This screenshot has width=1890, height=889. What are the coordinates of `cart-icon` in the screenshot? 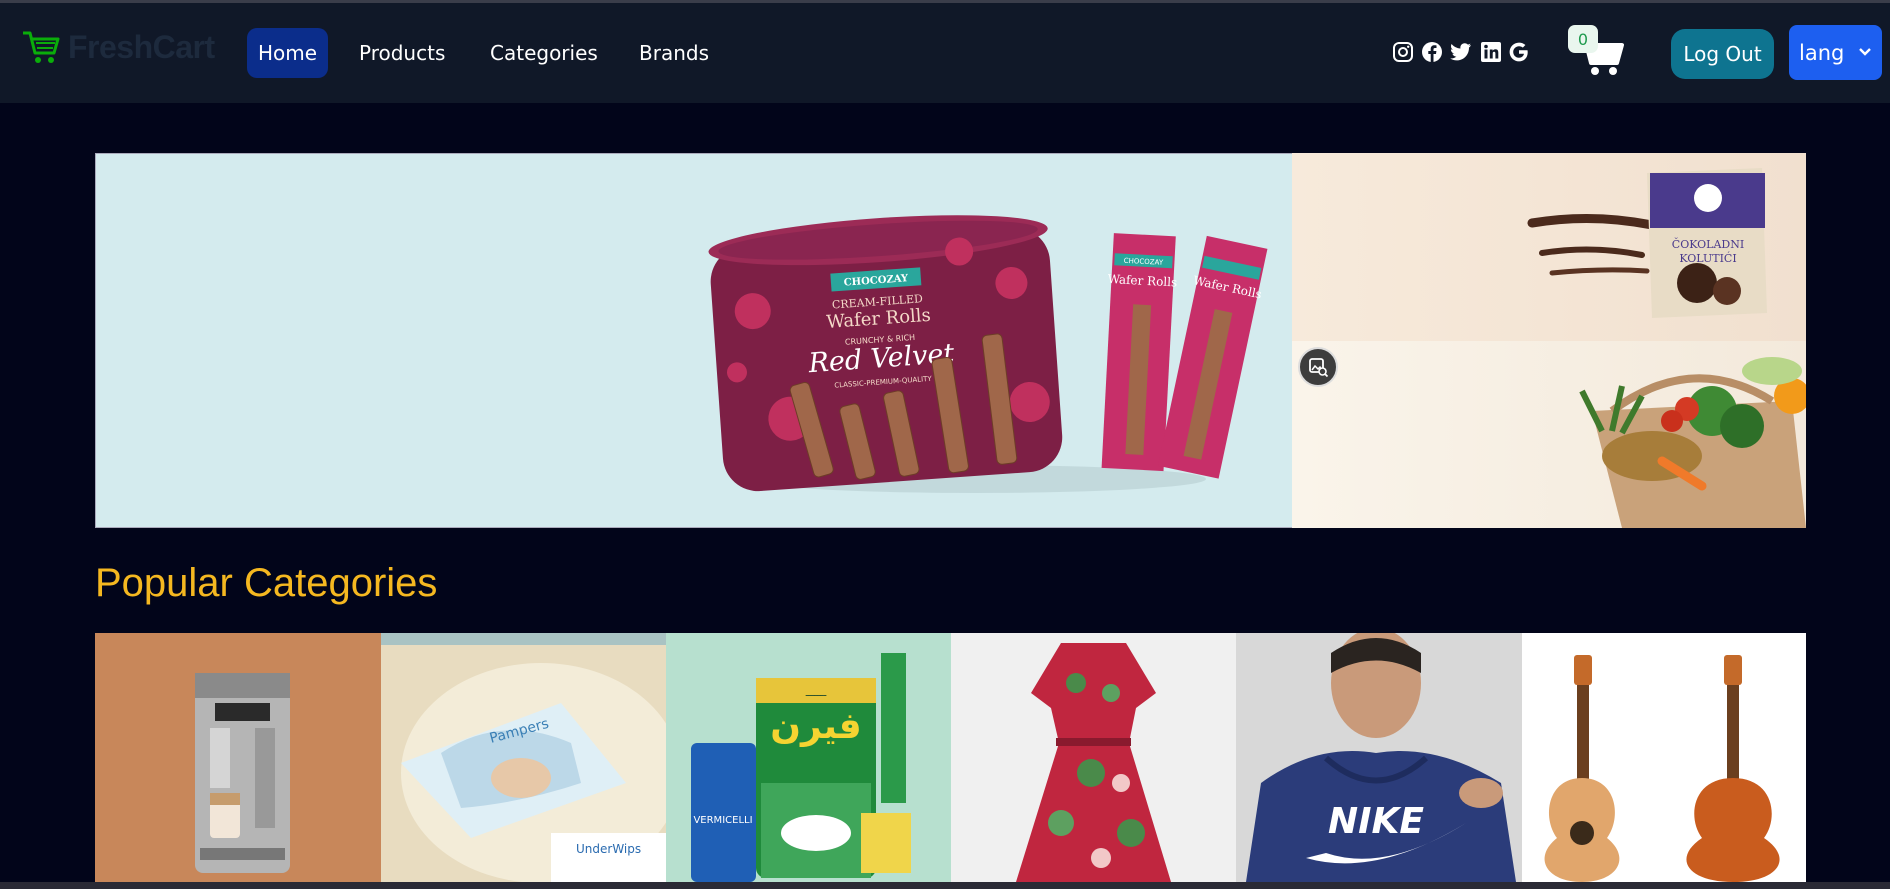 It's located at (41, 47).